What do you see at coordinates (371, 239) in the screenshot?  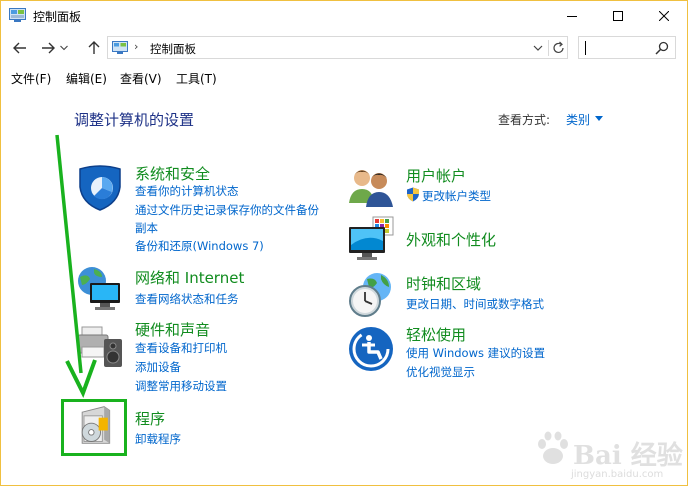 I see `appearance-monitor-icon` at bounding box center [371, 239].